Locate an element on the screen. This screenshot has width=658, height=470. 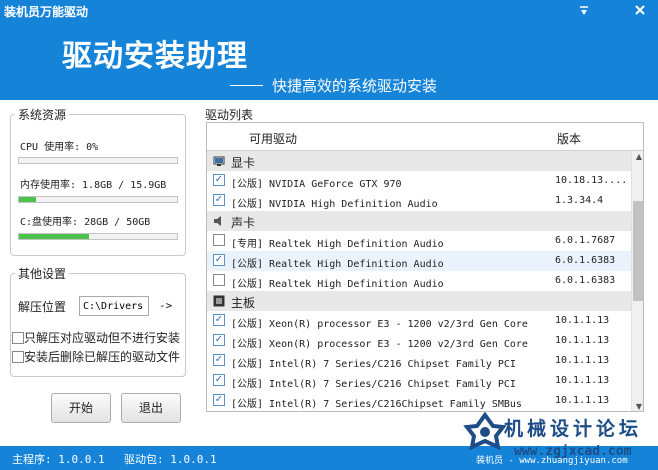
watermark-text: 机械设计论坛 is located at coordinates (573, 429).